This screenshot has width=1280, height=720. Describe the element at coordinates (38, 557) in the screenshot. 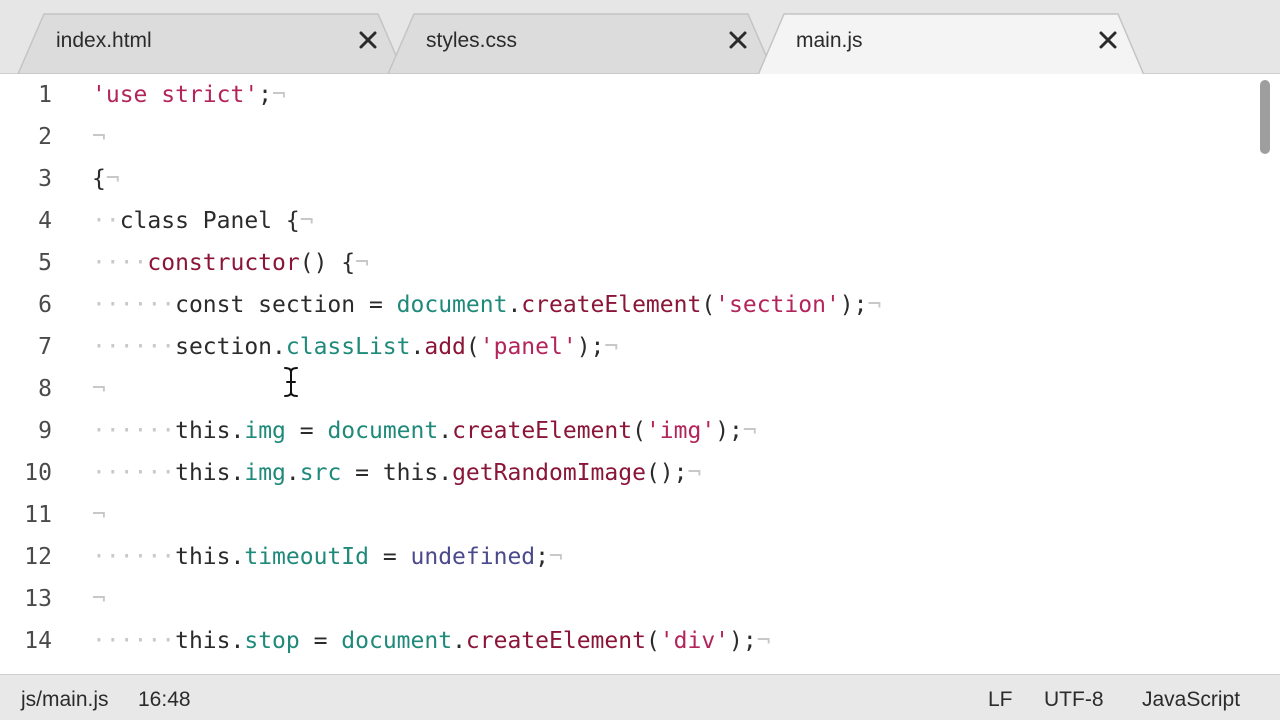

I see `line-number: 12` at that location.